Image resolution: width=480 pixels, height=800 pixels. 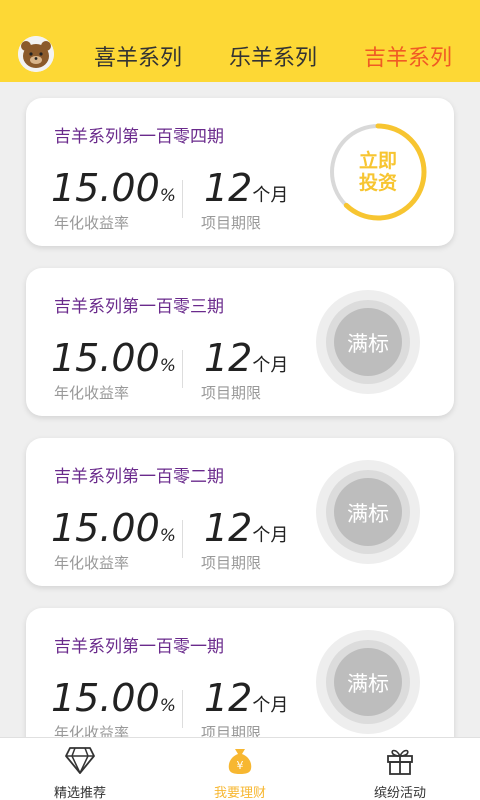 I want to click on invest-now-button: 立即 投资, so click(x=378, y=172).